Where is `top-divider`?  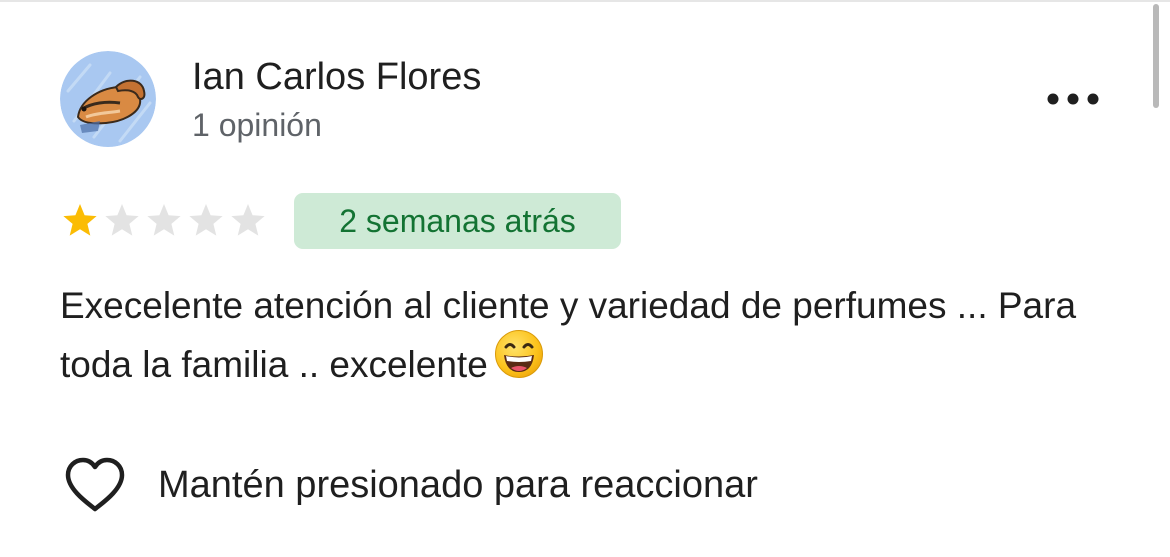
top-divider is located at coordinates (585, 1).